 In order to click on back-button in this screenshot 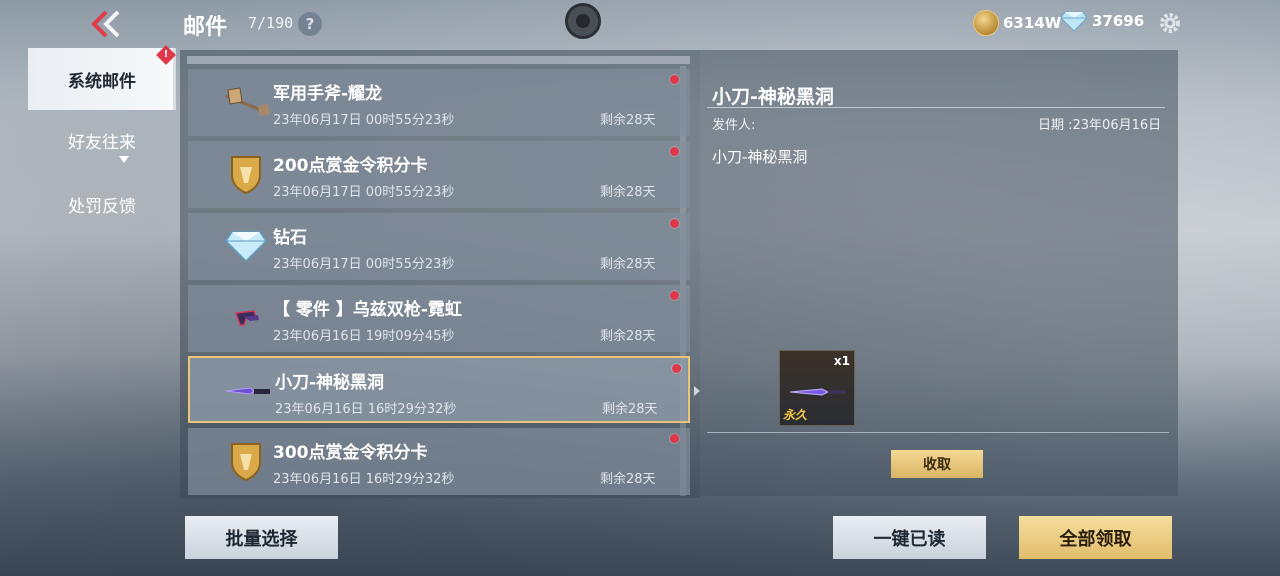, I will do `click(107, 24)`.